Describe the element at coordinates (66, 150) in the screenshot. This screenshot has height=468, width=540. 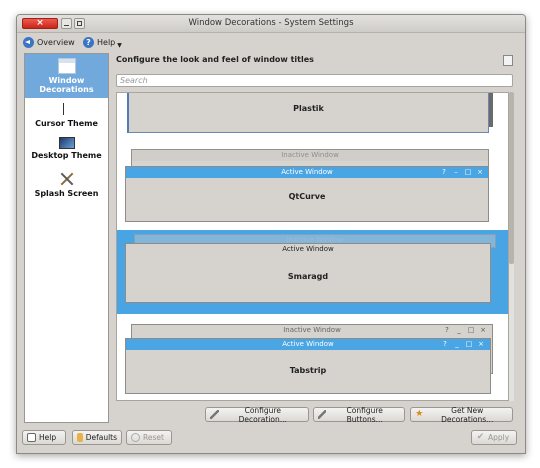
I see `sidebar-item-desktop-theme: Desktop Theme` at that location.